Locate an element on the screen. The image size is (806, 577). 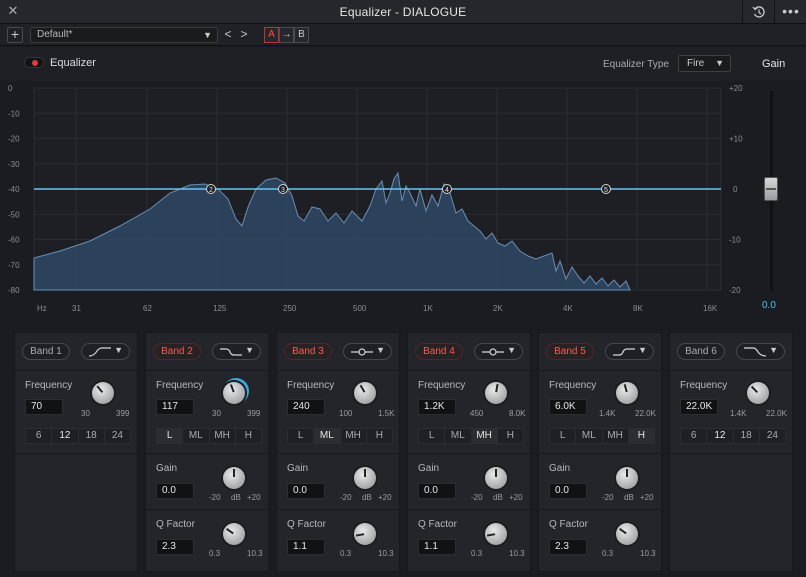
band-2-toggle: Band 2 is located at coordinates (177, 351).